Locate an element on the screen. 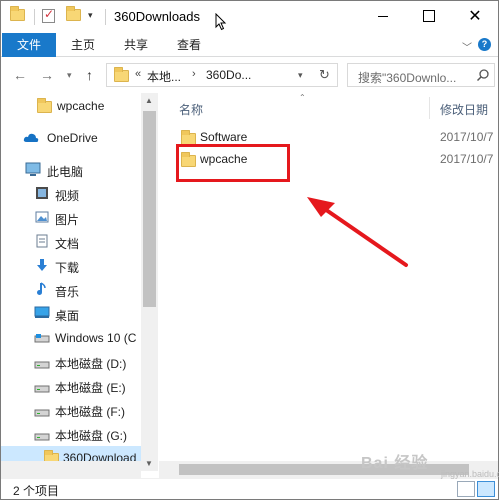 The width and height of the screenshot is (499, 500). minimize-button is located at coordinates (383, 16).